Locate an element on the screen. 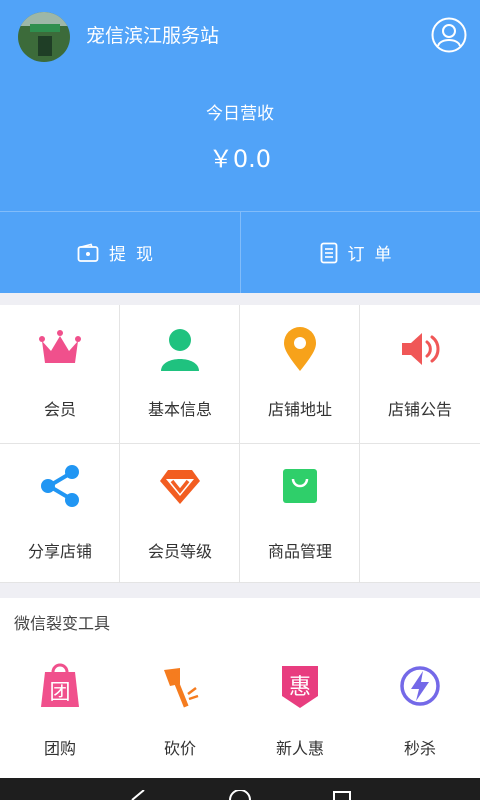 This screenshot has width=480, height=800. grid-item-label: 店铺公告 is located at coordinates (419, 409).